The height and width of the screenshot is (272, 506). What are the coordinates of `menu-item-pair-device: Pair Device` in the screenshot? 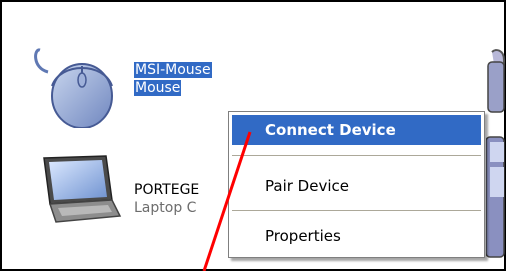 It's located at (356, 186).